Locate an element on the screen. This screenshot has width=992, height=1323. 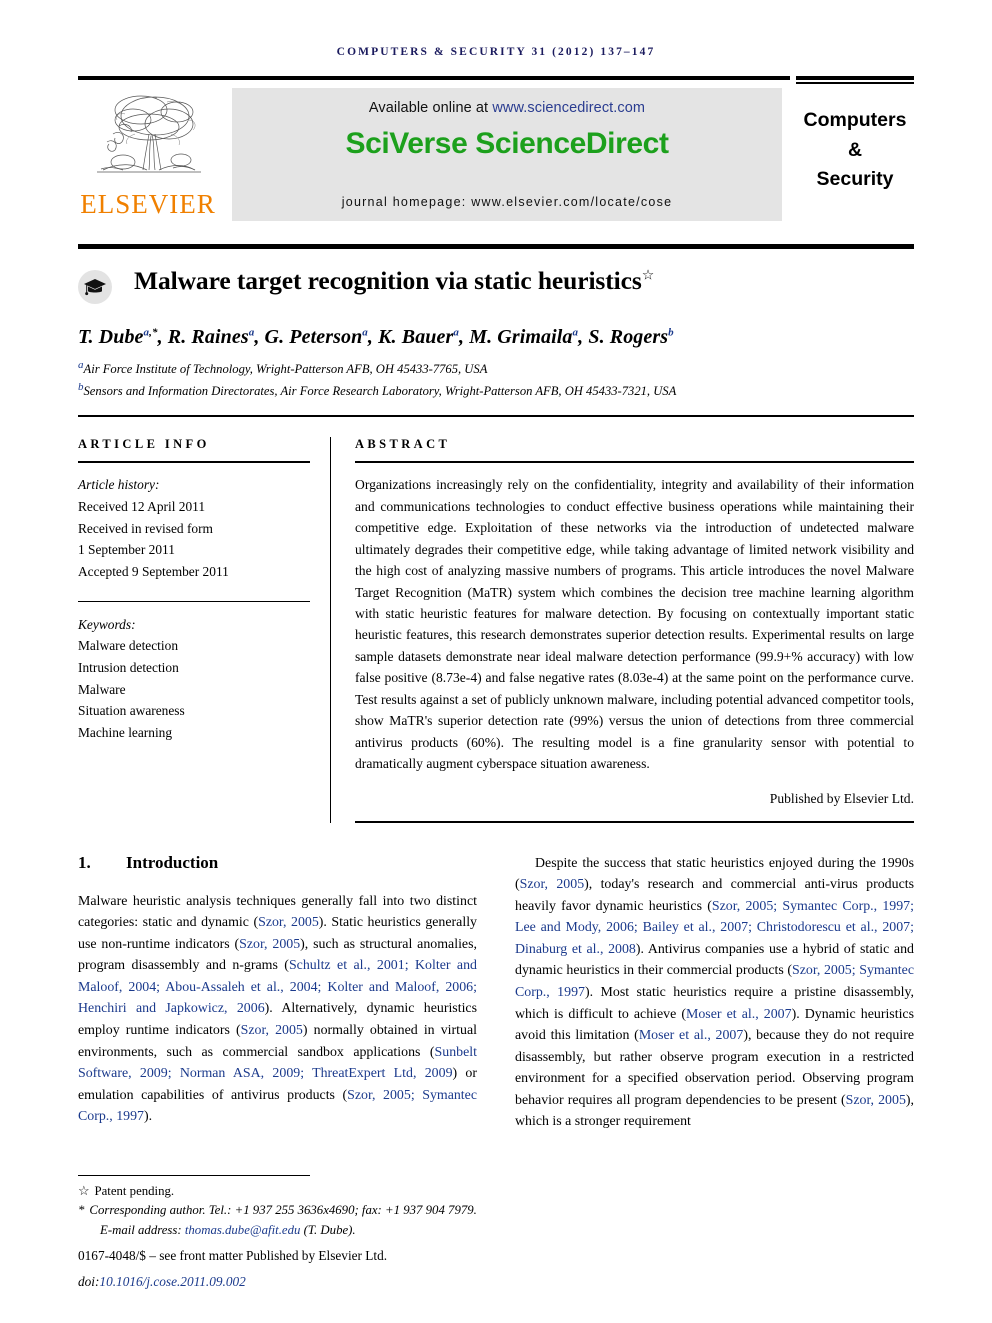
running-head: COMPUTERS & SECURITY 31 (2012) 137–147 is located at coordinates (496, 52).